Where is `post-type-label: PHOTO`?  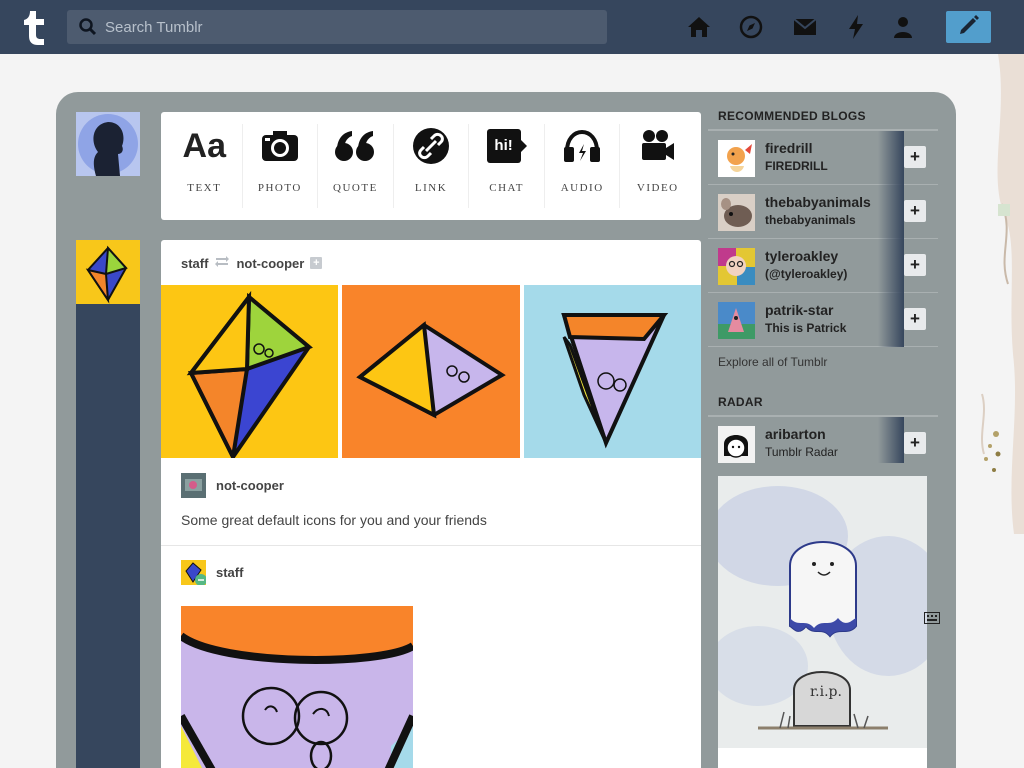 post-type-label: PHOTO is located at coordinates (279, 188).